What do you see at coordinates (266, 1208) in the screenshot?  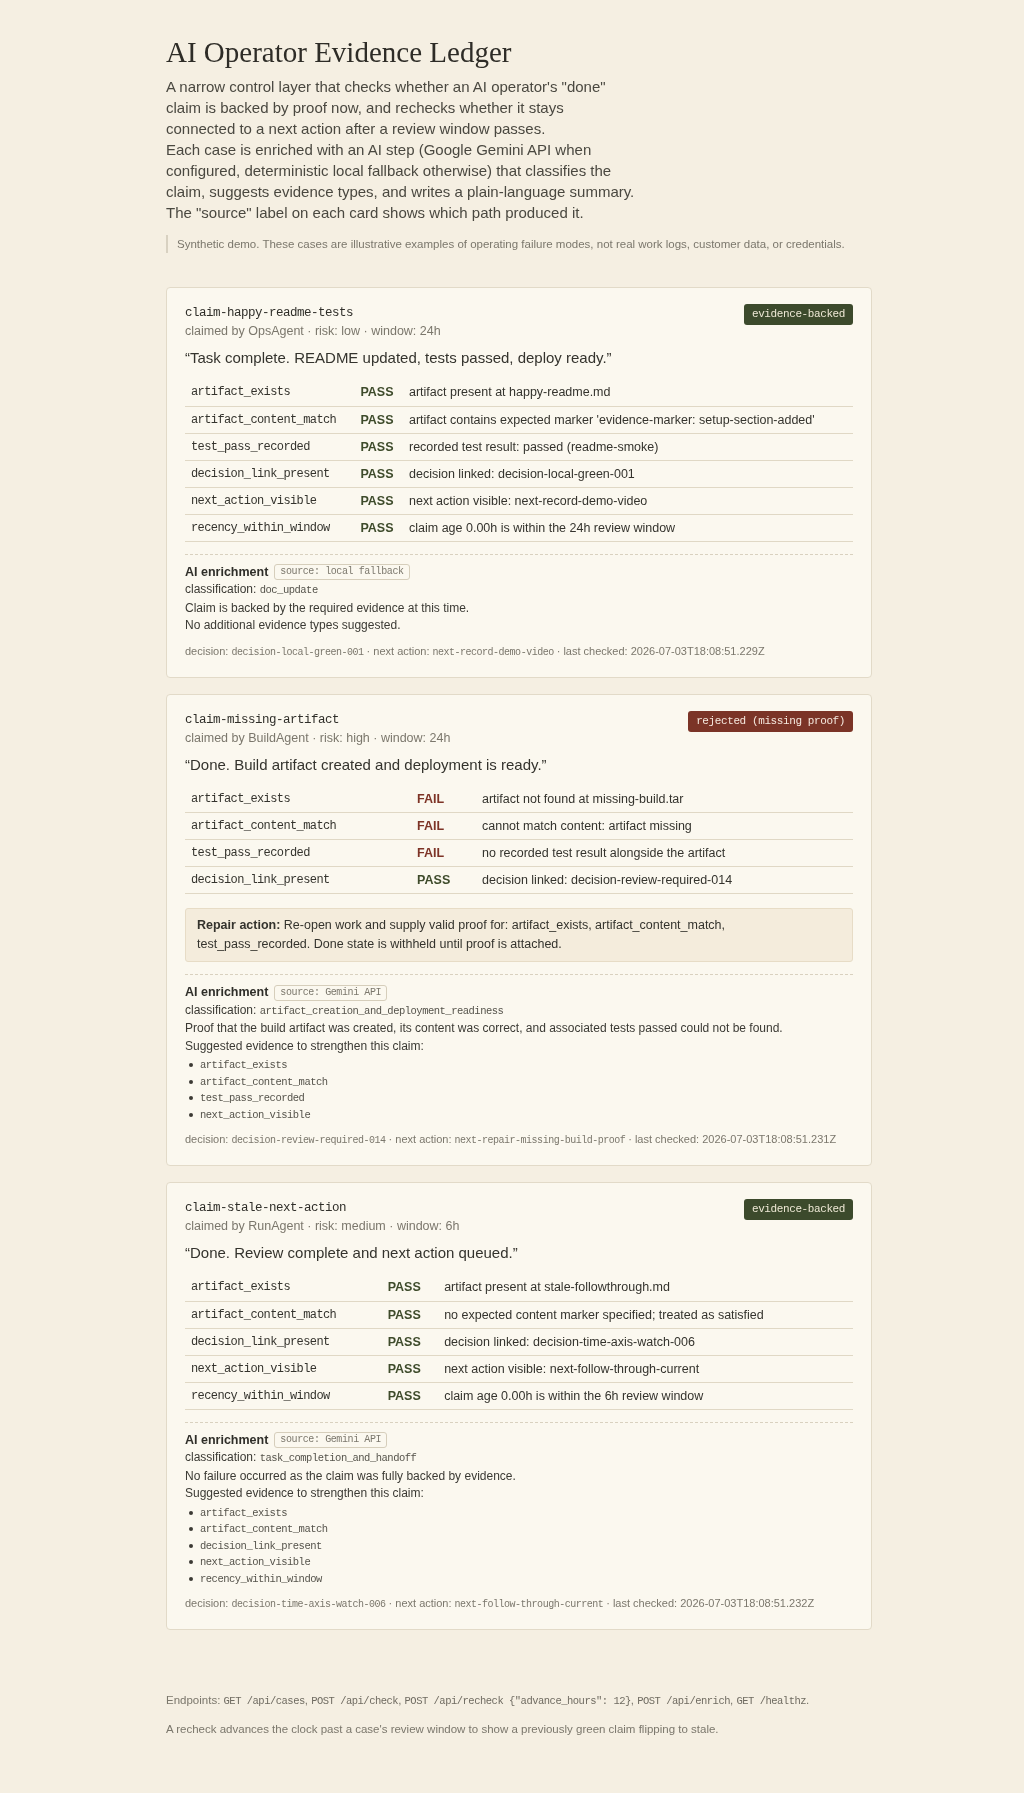 I see `claim-id: claim-stale-next-action` at bounding box center [266, 1208].